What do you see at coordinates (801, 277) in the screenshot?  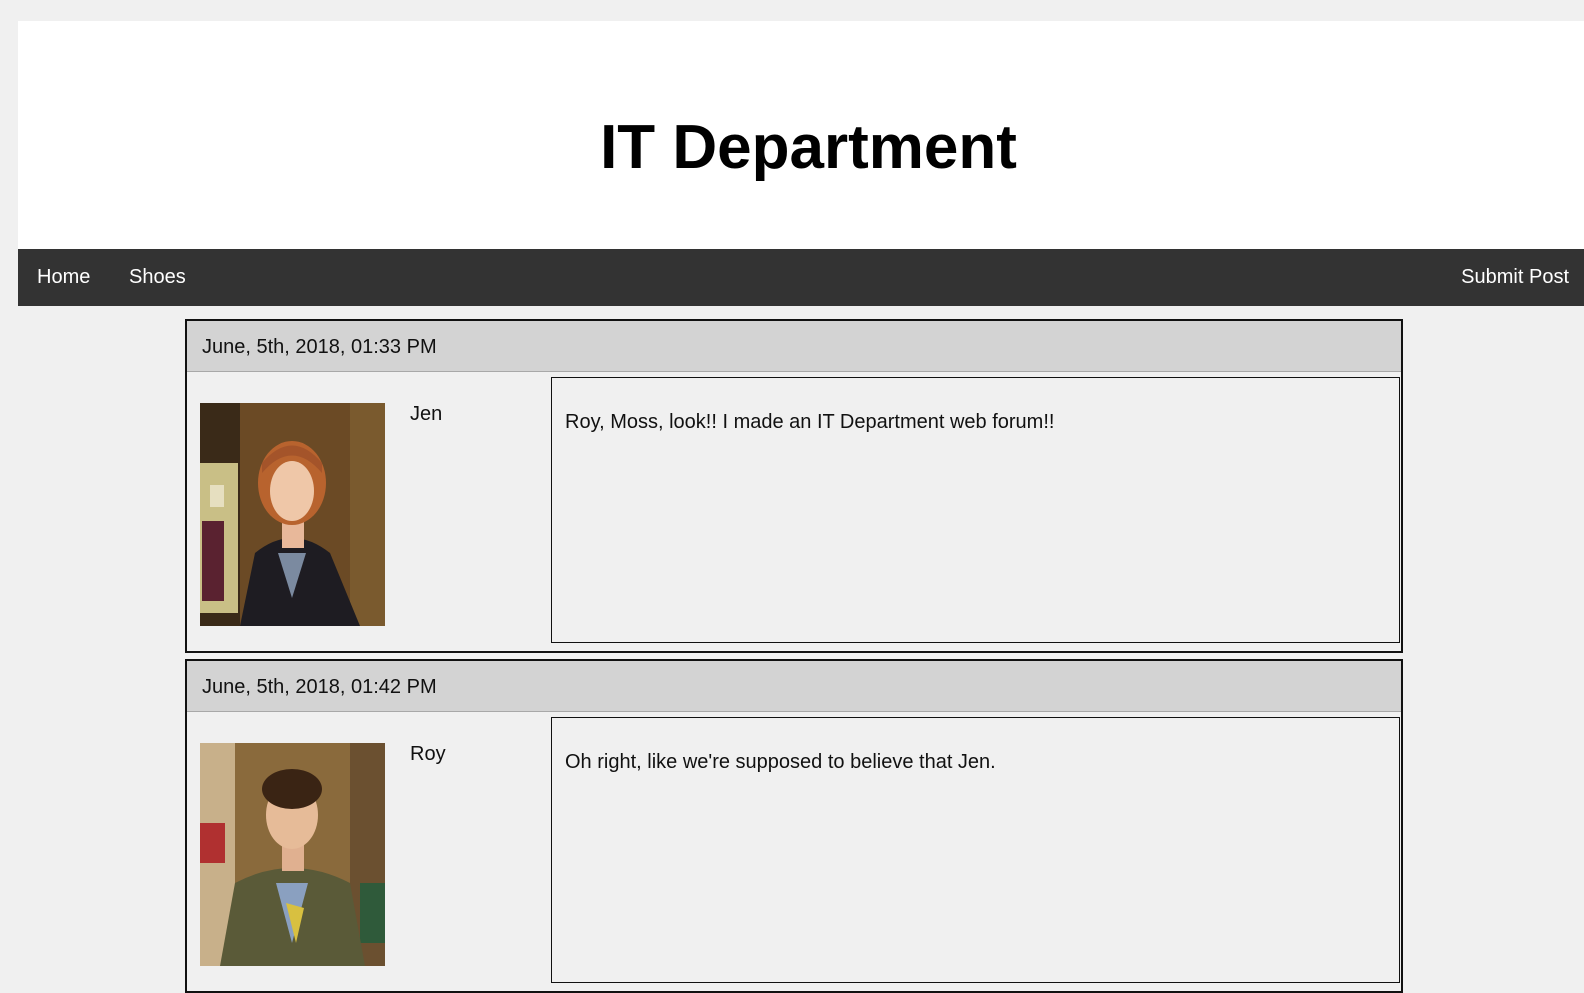 I see `navbar: Home Shoes Submit Post` at bounding box center [801, 277].